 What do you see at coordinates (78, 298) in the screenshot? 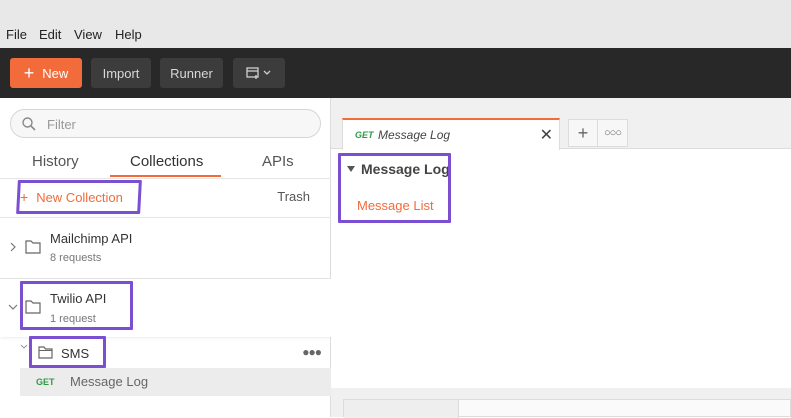
I see `collection-name: Twilio API` at bounding box center [78, 298].